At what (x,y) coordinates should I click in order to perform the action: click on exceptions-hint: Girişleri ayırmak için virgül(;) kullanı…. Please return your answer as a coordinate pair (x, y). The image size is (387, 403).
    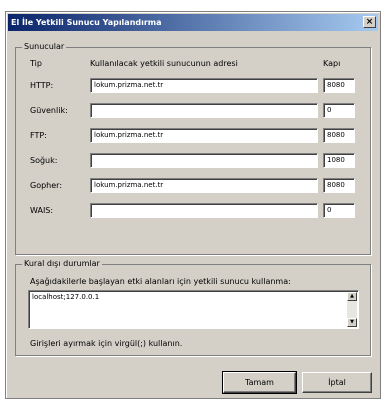
    Looking at the image, I should click on (106, 343).